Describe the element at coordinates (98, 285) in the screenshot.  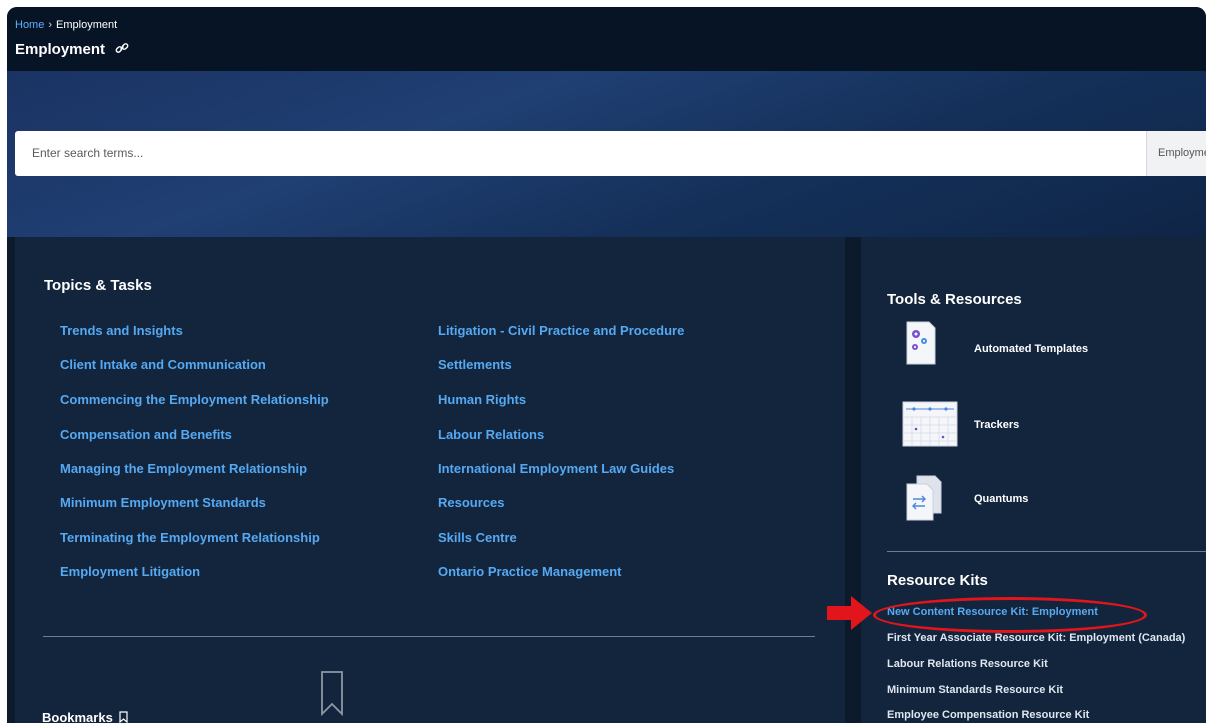
I see `topics-heading: Topics & Tasks` at that location.